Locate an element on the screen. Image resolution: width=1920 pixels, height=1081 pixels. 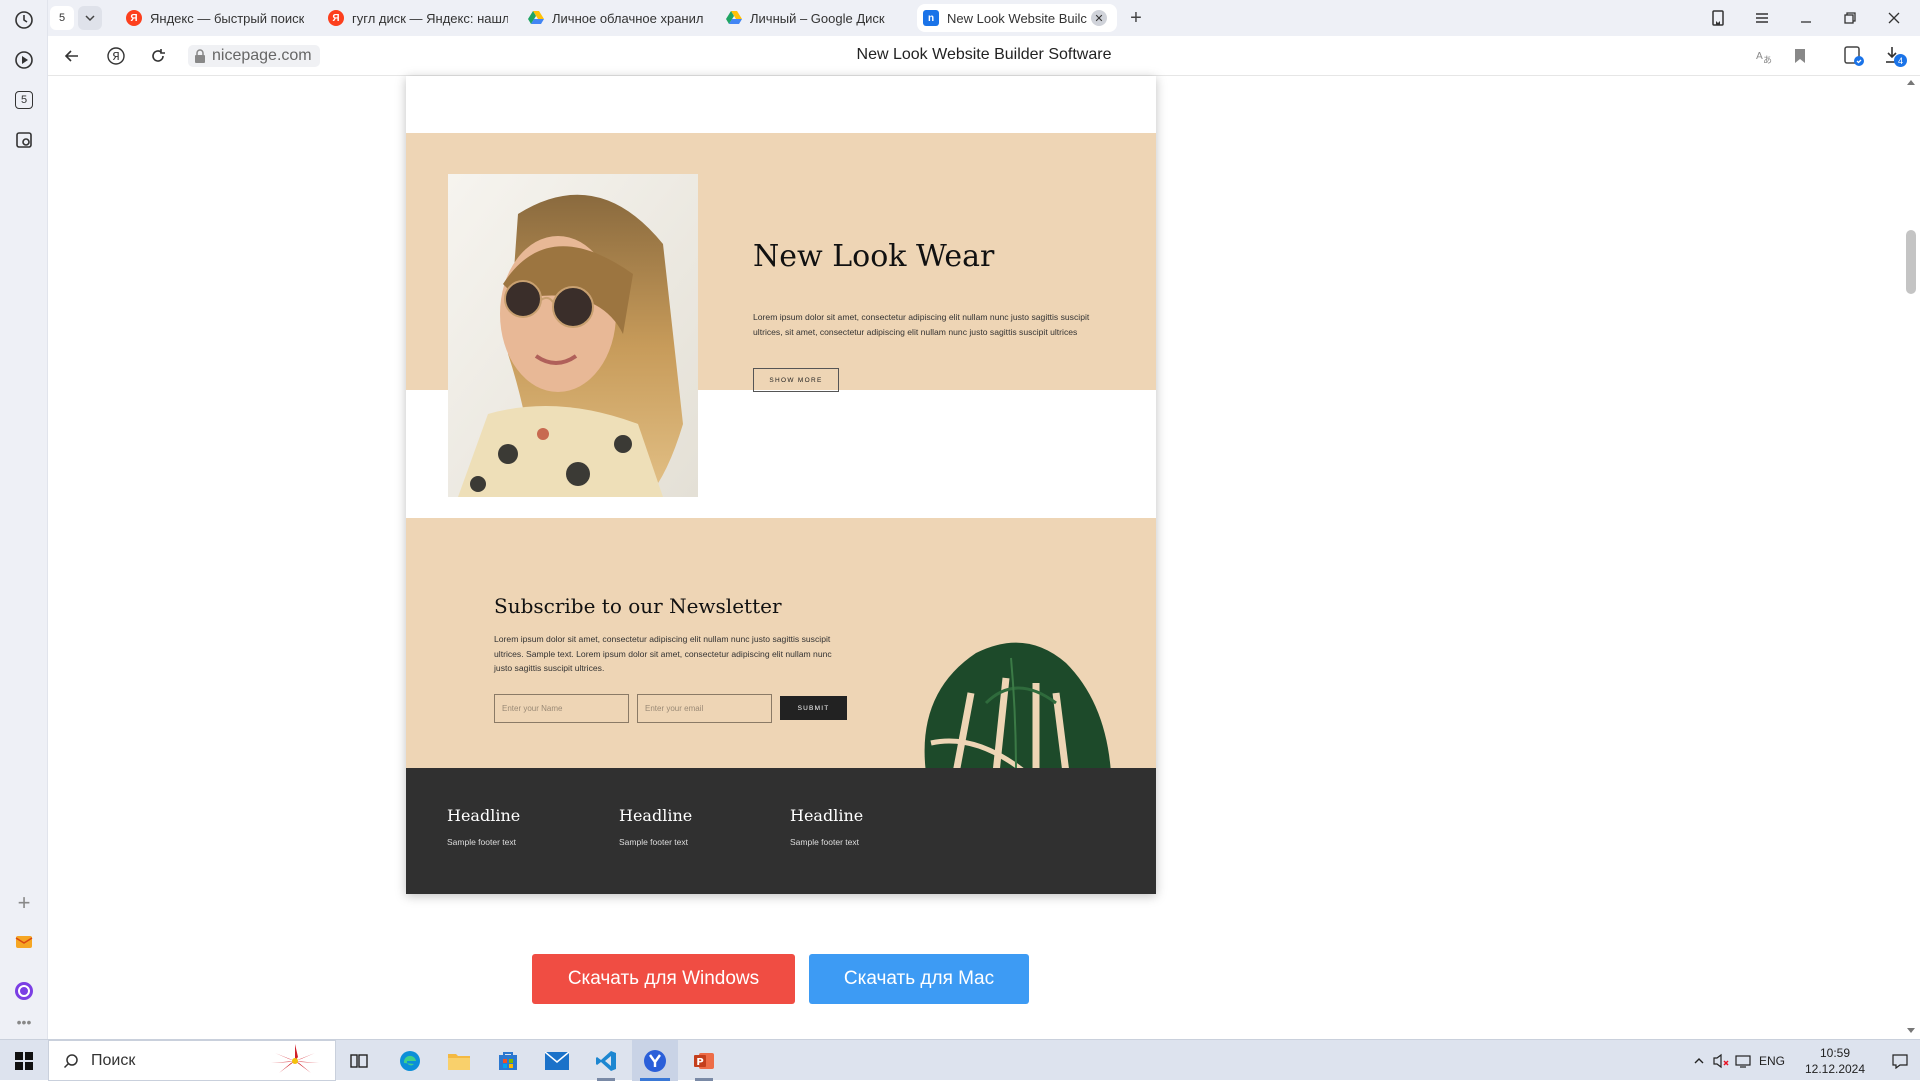
clock: 10:59 12.12.2024 is located at coordinates (1835, 1061).